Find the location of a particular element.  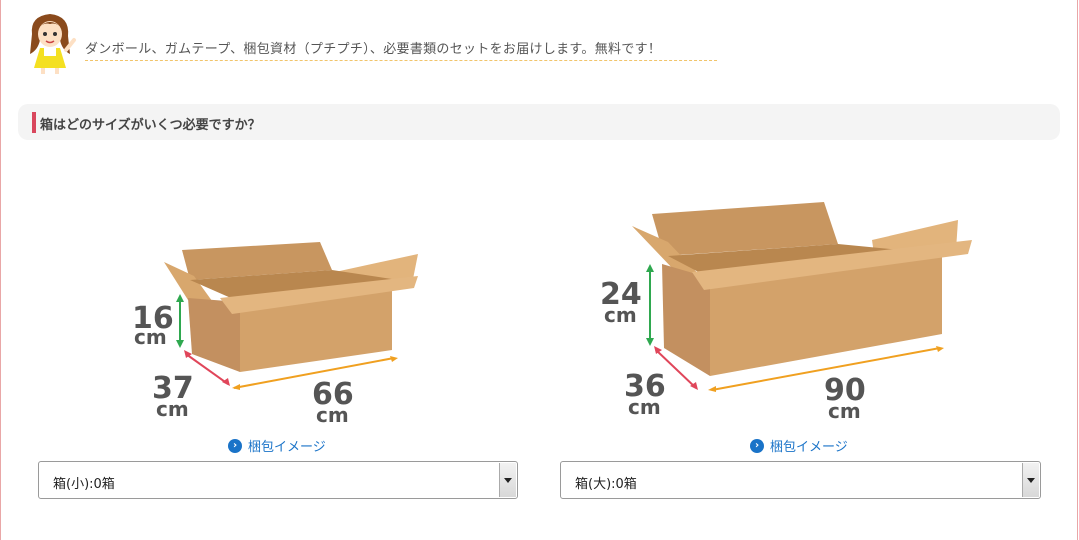

small-box-quantity-value: 箱(小):0箱 is located at coordinates (84, 484).